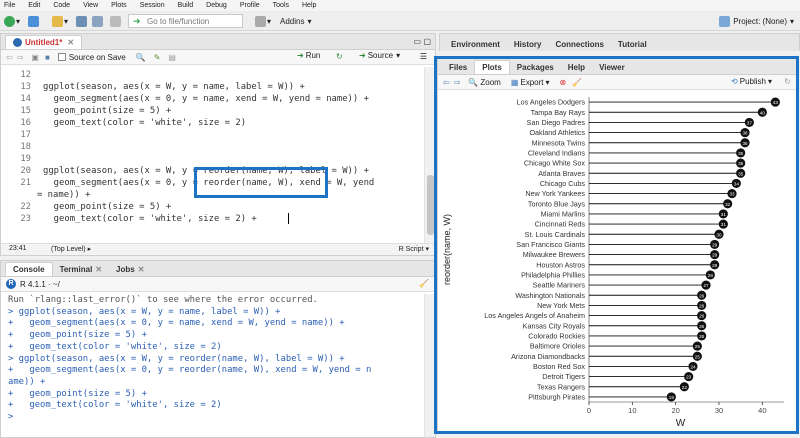  I want to click on run-icon: ➜, so click(300, 55).